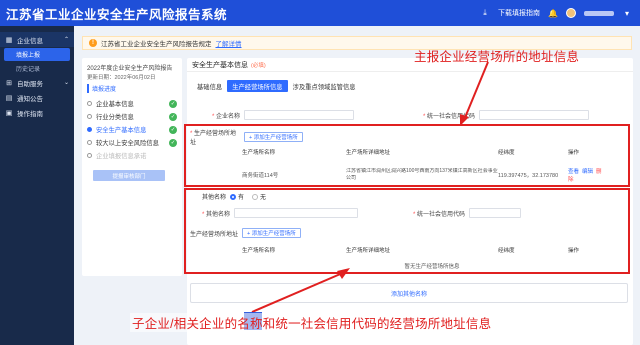  Describe the element at coordinates (519, 13) in the screenshot. I see `download-guide-link: 下载填报指南` at that location.